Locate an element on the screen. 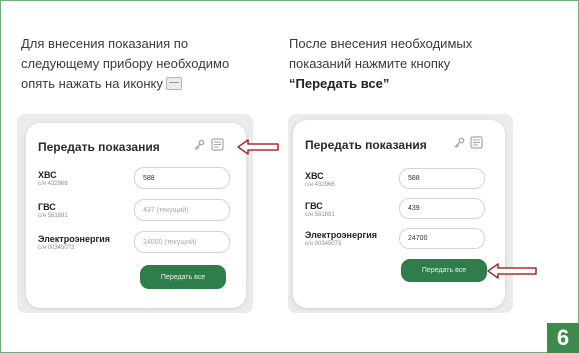 The width and height of the screenshot is (579, 353). right-row-gvs-name: ГВС is located at coordinates (314, 206).